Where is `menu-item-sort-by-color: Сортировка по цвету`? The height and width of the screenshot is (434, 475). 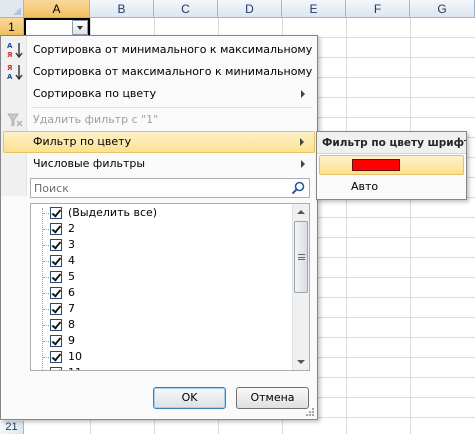
menu-item-sort-by-color: Сортировка по цвету is located at coordinates (159, 94).